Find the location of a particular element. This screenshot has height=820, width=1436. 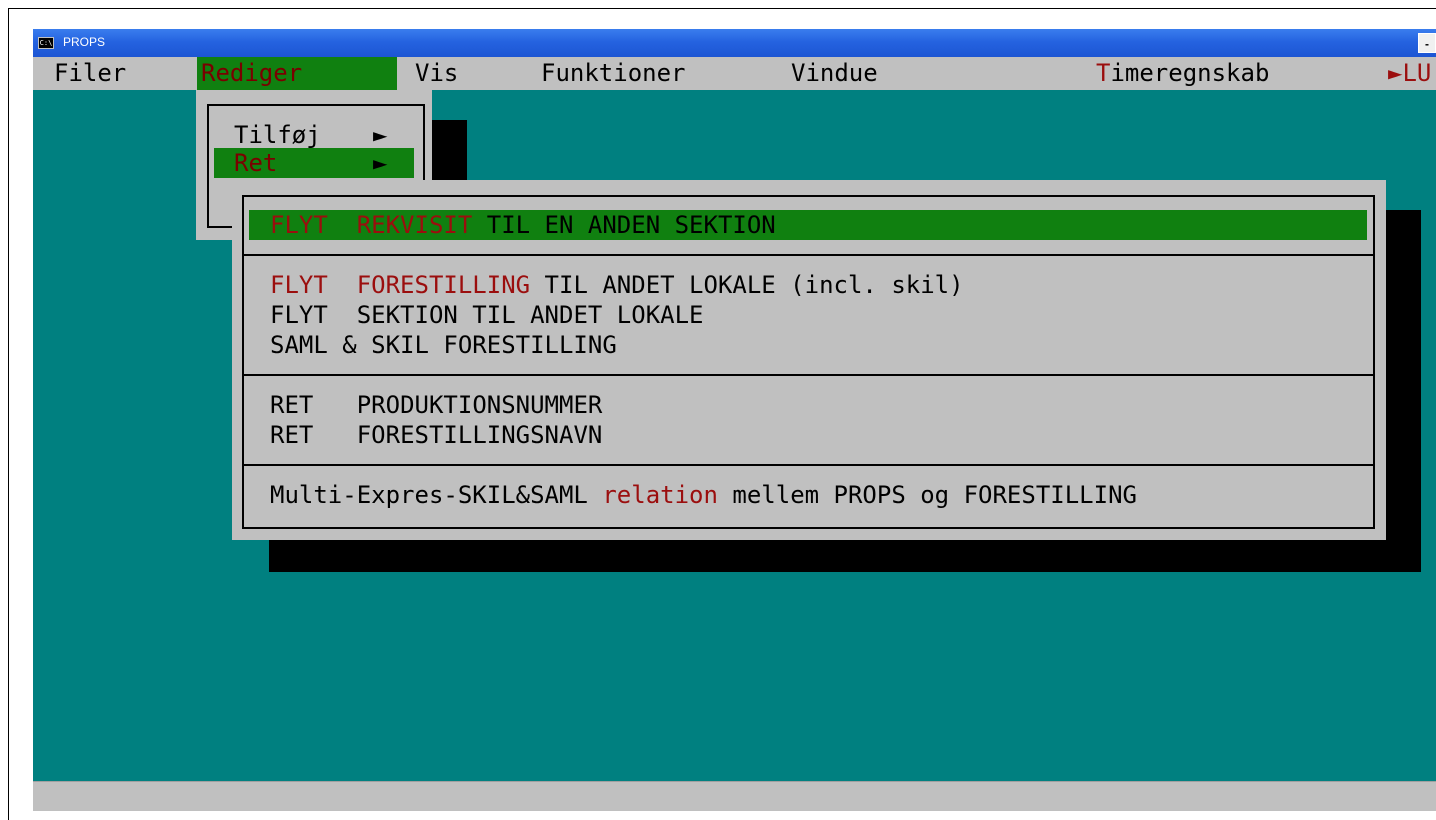

timeregnskab-label: imeregnskab is located at coordinates (1190, 73).